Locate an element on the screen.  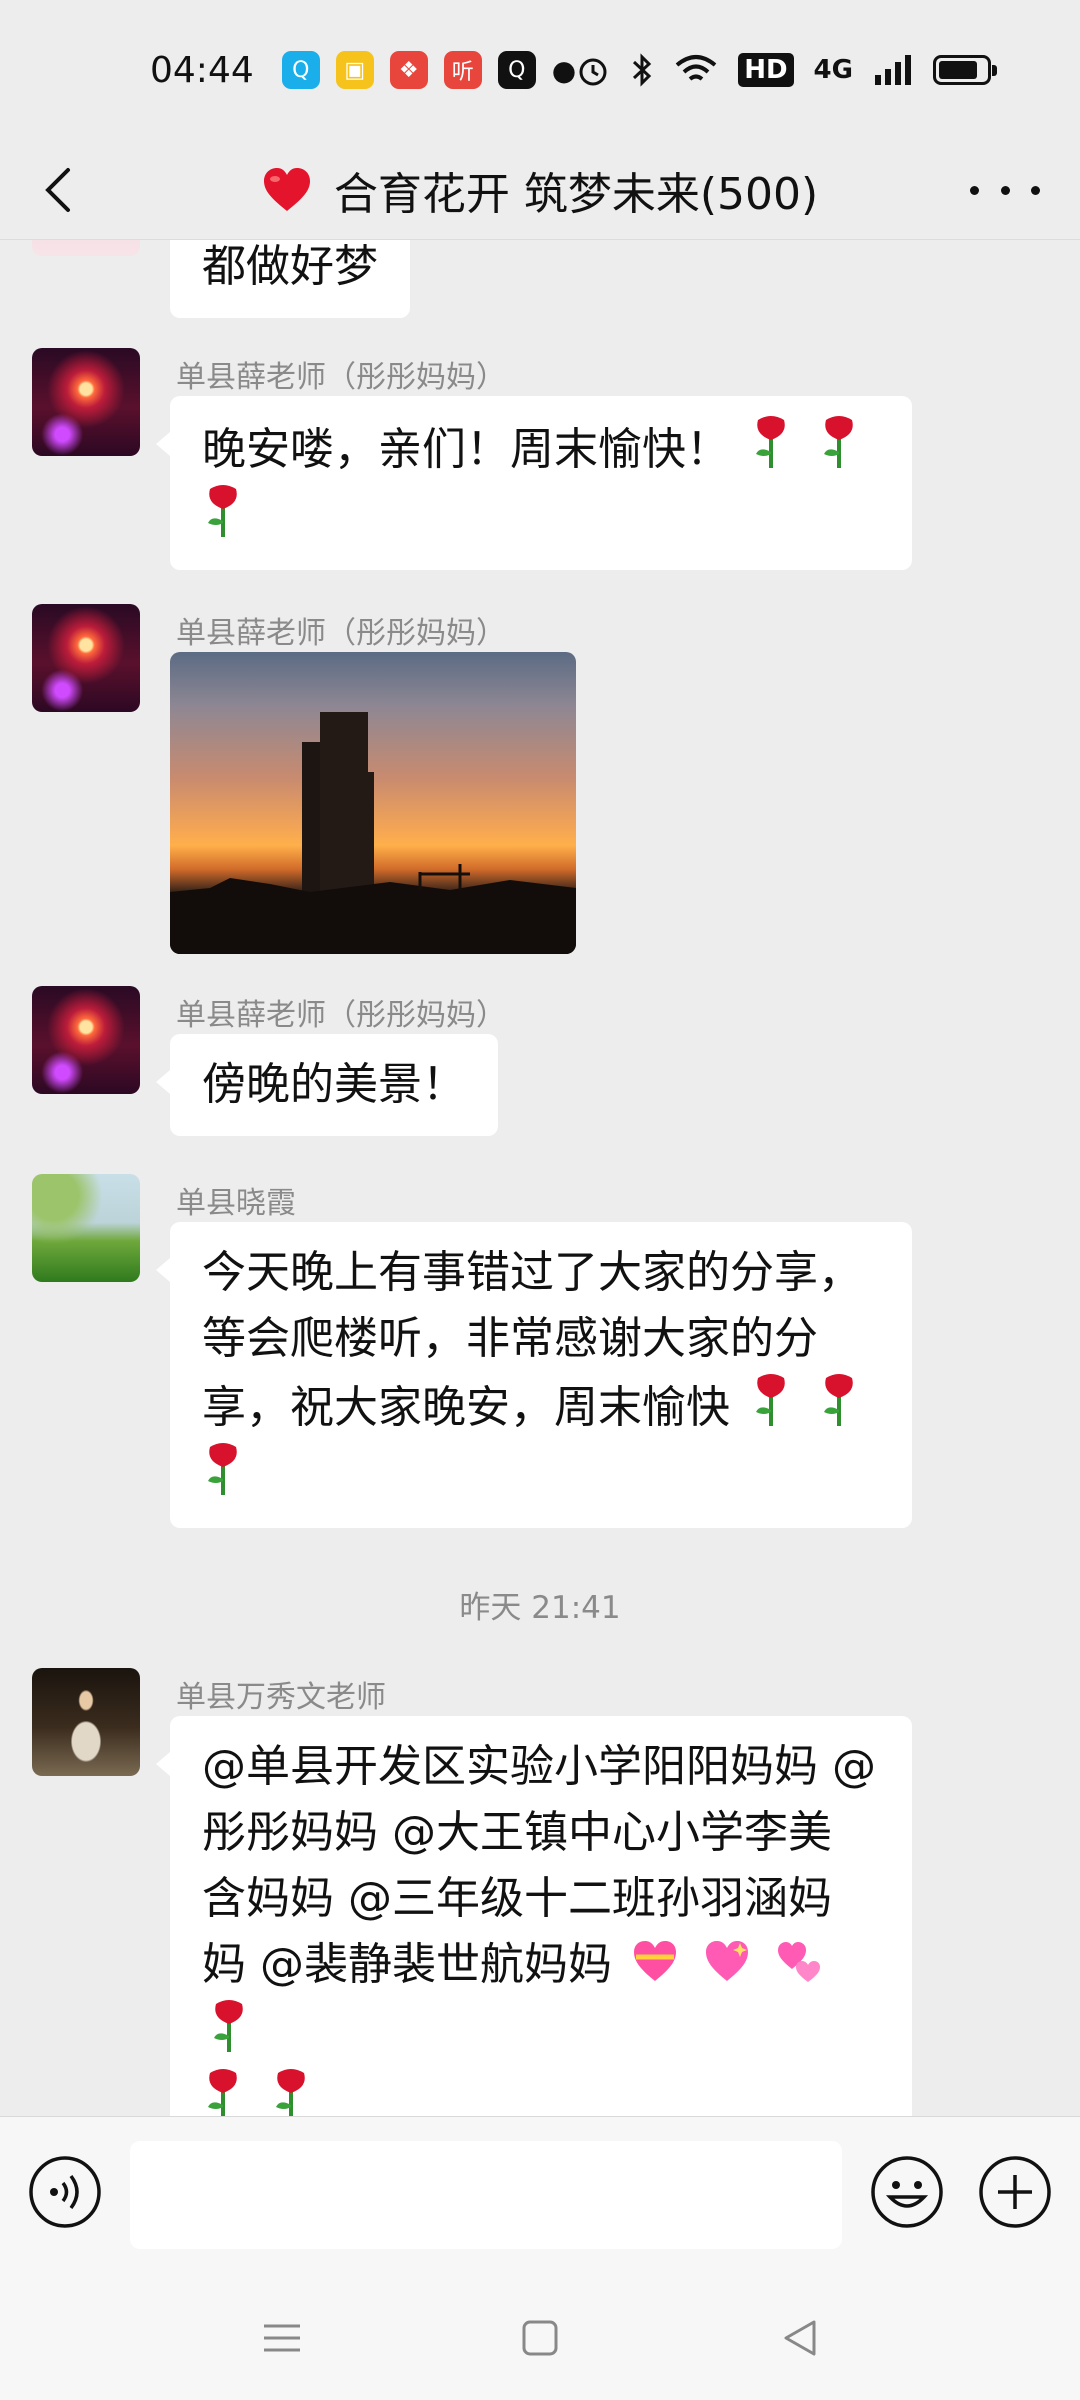
more-functions-button is located at coordinates (1015, 2192).